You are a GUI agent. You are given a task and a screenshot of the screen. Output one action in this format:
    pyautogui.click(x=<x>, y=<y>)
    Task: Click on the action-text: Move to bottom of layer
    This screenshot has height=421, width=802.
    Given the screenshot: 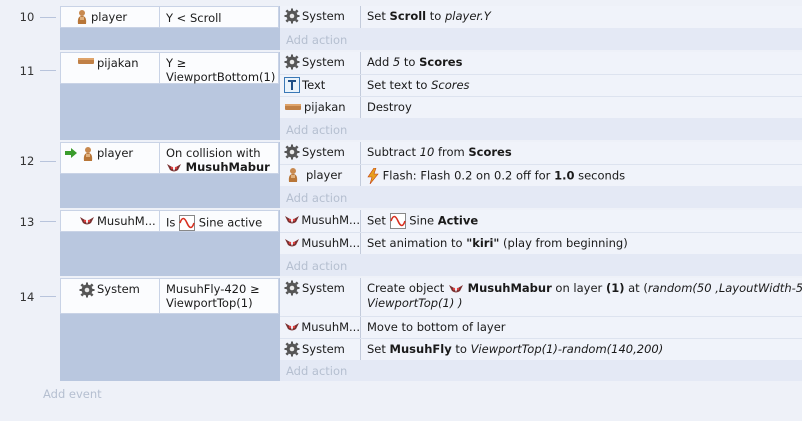 What is the action you would take?
    pyautogui.click(x=581, y=327)
    